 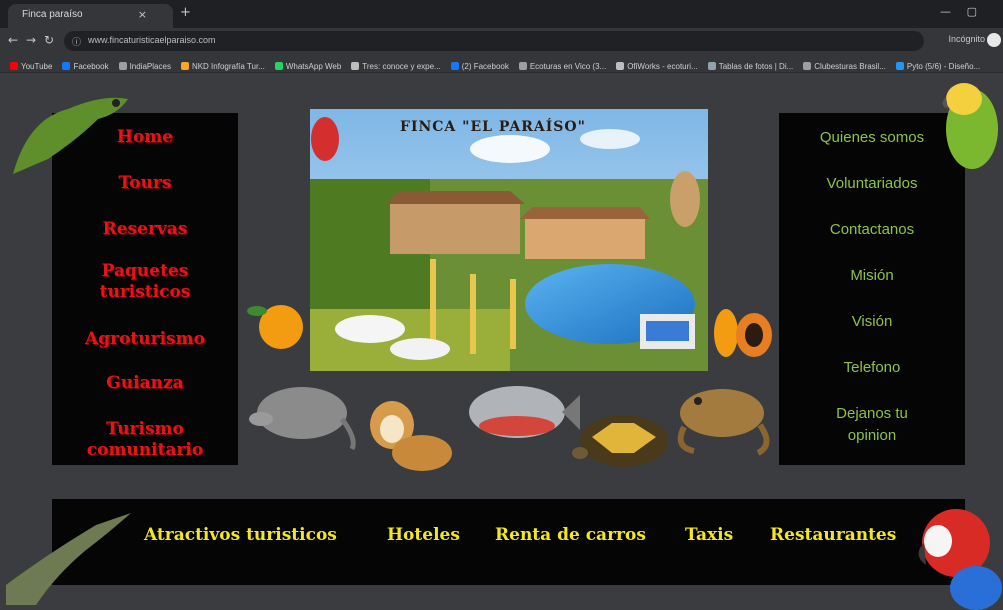 I want to click on iguana-image, so click(x=70, y=135).